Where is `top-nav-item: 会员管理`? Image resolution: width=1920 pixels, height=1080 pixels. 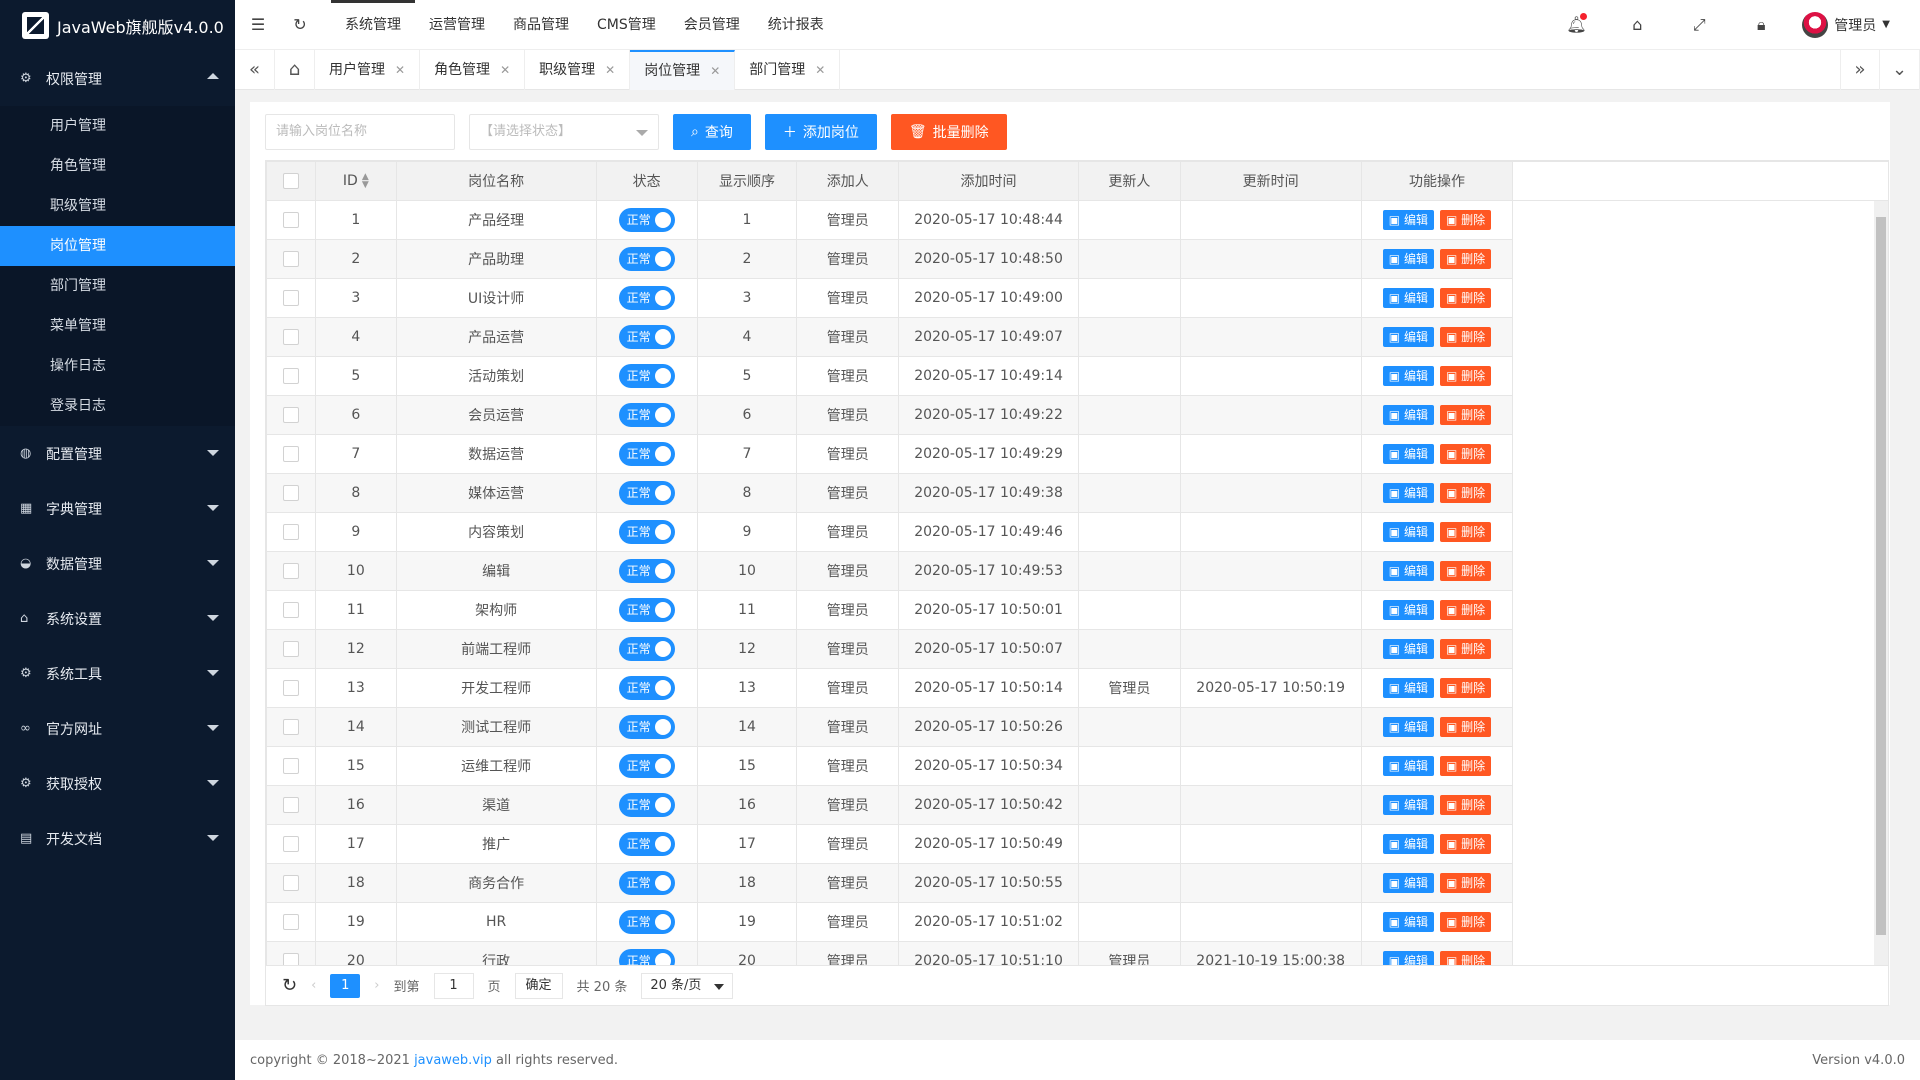 top-nav-item: 会员管理 is located at coordinates (712, 25).